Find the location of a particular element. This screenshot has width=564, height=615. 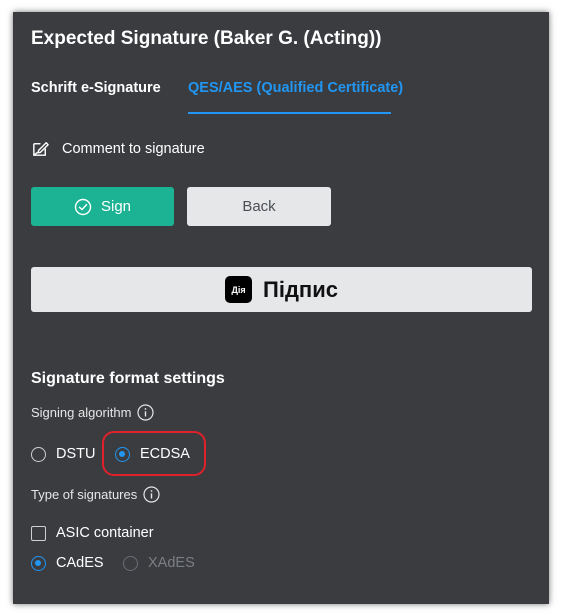

comment-label: Comment to signature is located at coordinates (133, 148).